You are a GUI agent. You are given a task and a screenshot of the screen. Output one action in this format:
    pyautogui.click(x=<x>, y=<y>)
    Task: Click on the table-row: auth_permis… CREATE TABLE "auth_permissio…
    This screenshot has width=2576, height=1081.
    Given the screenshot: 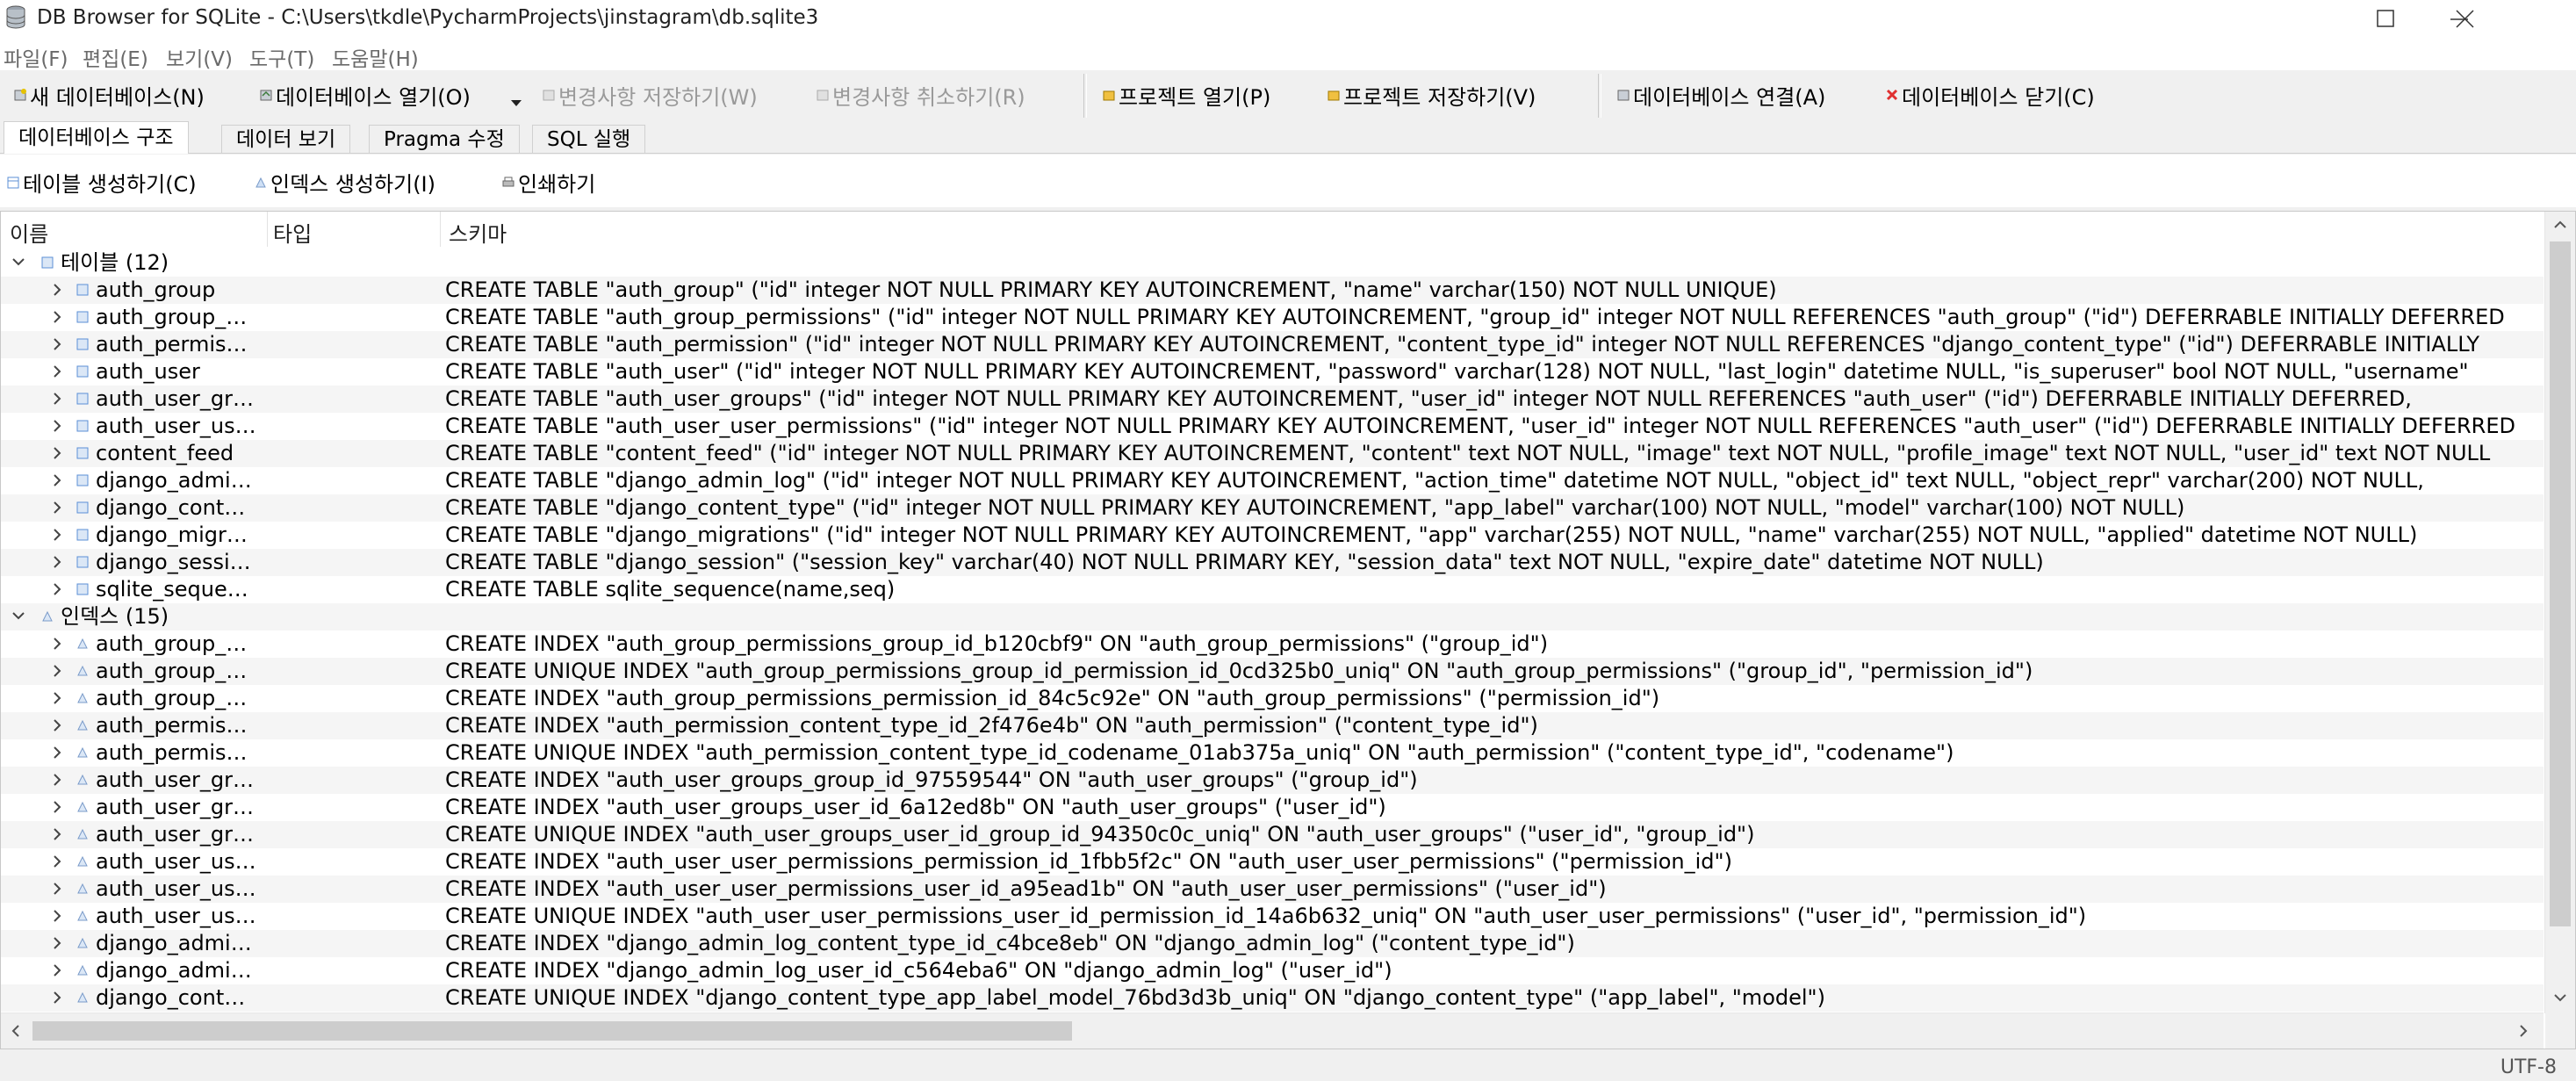 What is the action you would take?
    pyautogui.click(x=1272, y=344)
    